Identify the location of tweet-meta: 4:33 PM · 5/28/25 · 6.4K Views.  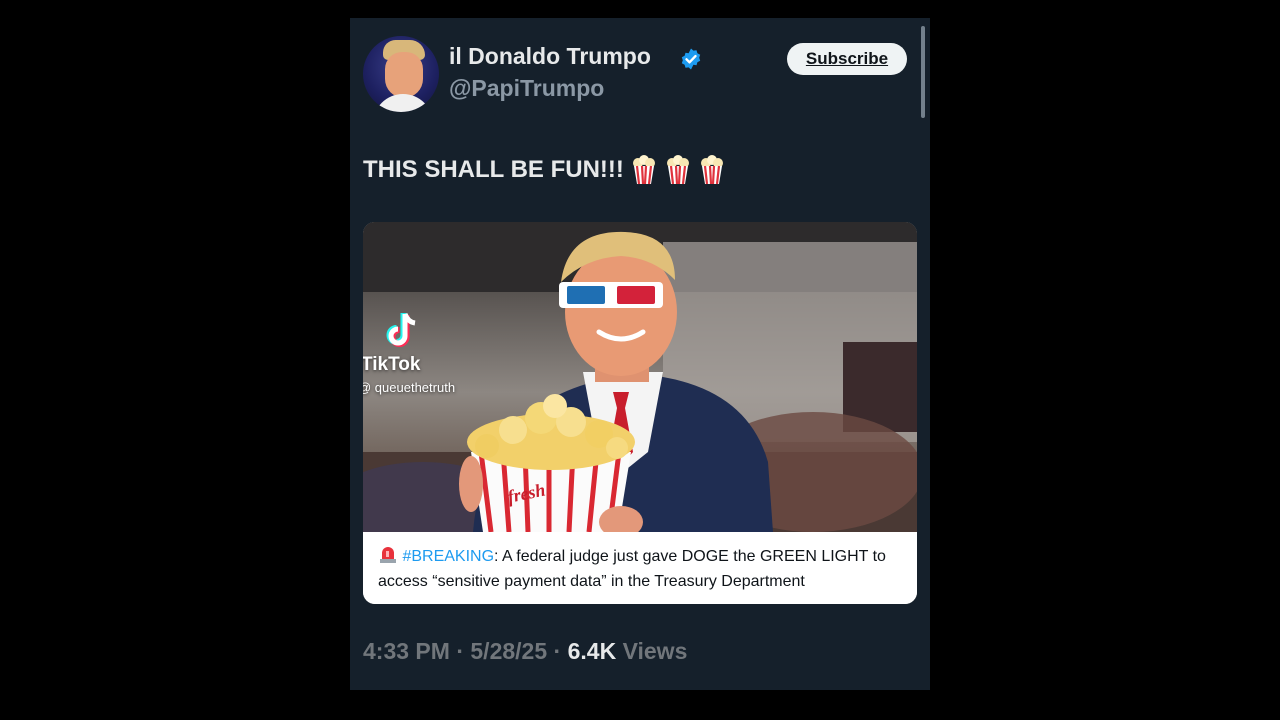
(525, 651).